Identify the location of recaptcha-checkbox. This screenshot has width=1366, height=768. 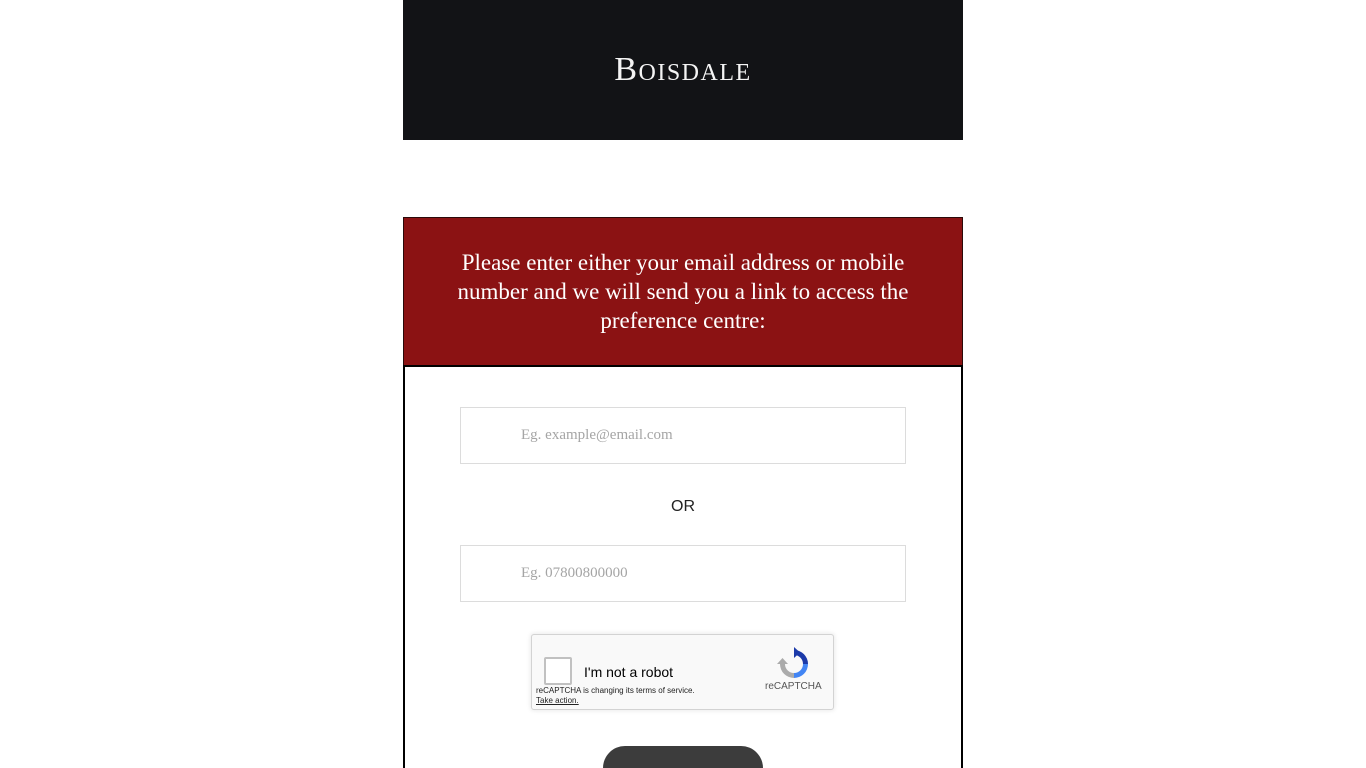
(558, 671).